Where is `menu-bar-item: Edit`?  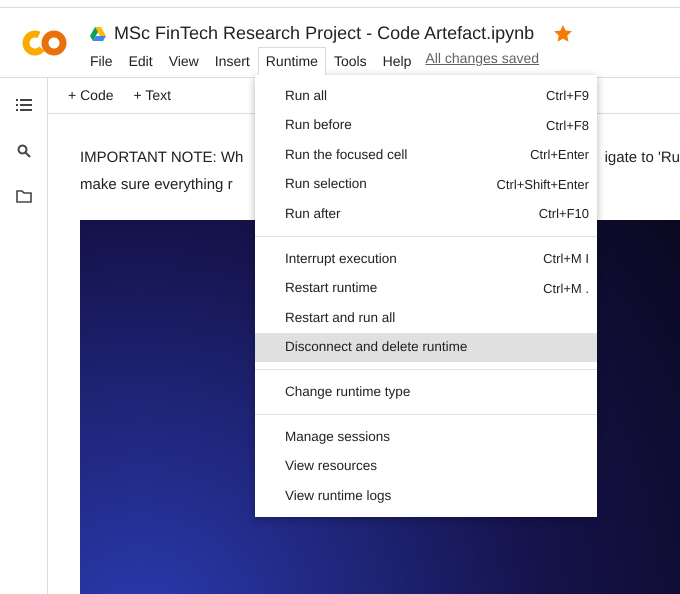 menu-bar-item: Edit is located at coordinates (140, 61).